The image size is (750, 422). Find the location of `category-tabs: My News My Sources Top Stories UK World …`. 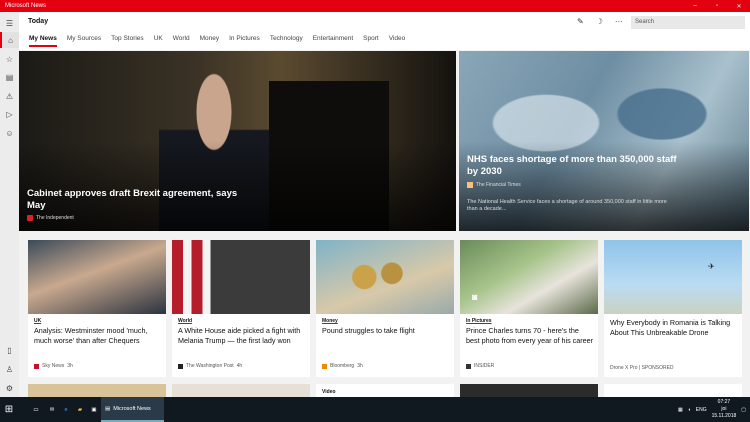

category-tabs: My News My Sources Top Stories UK World … is located at coordinates (222, 41).